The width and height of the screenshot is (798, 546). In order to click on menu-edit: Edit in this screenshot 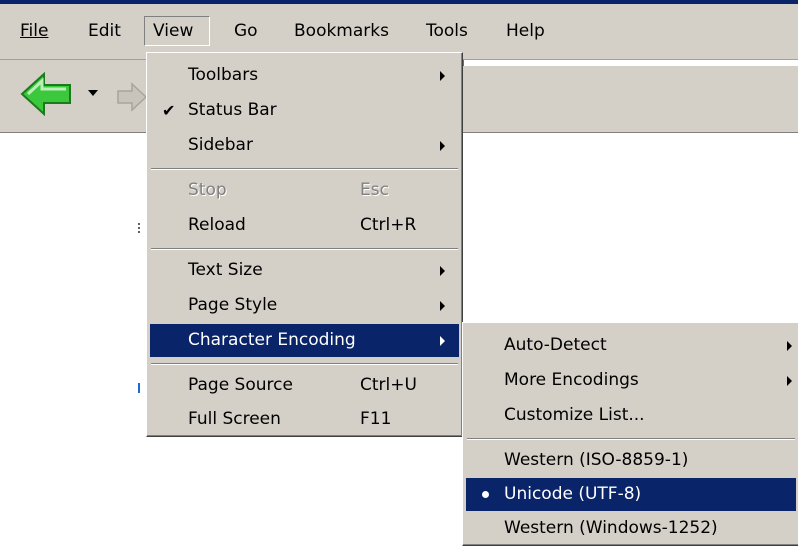, I will do `click(104, 31)`.